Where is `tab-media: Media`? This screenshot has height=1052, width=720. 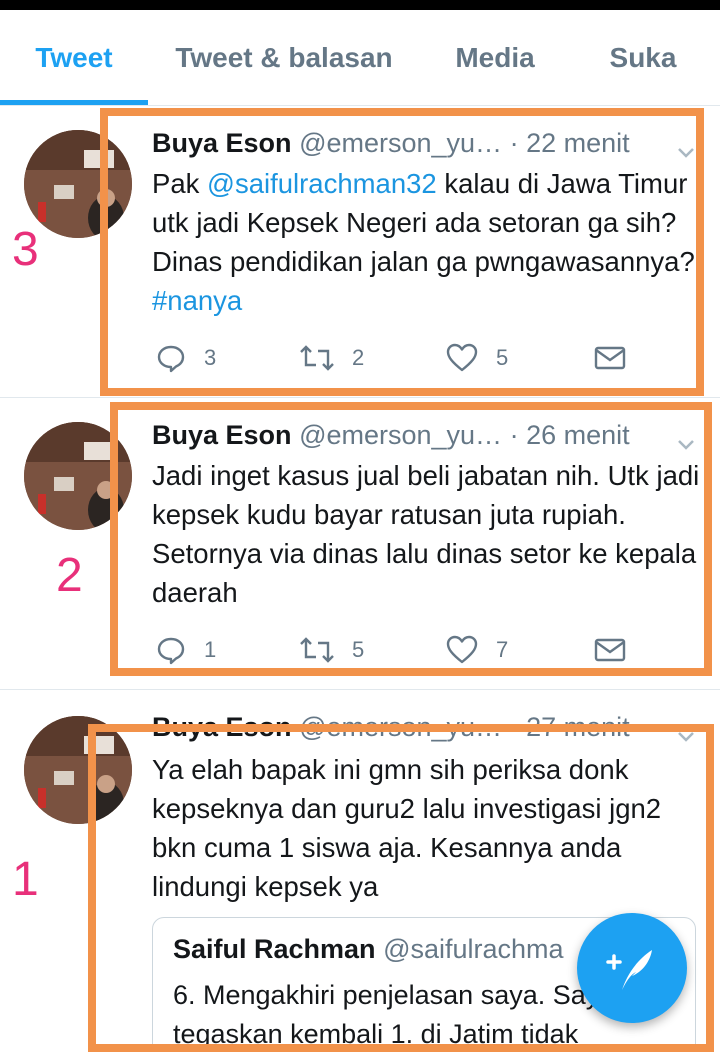
tab-media: Media is located at coordinates (495, 58).